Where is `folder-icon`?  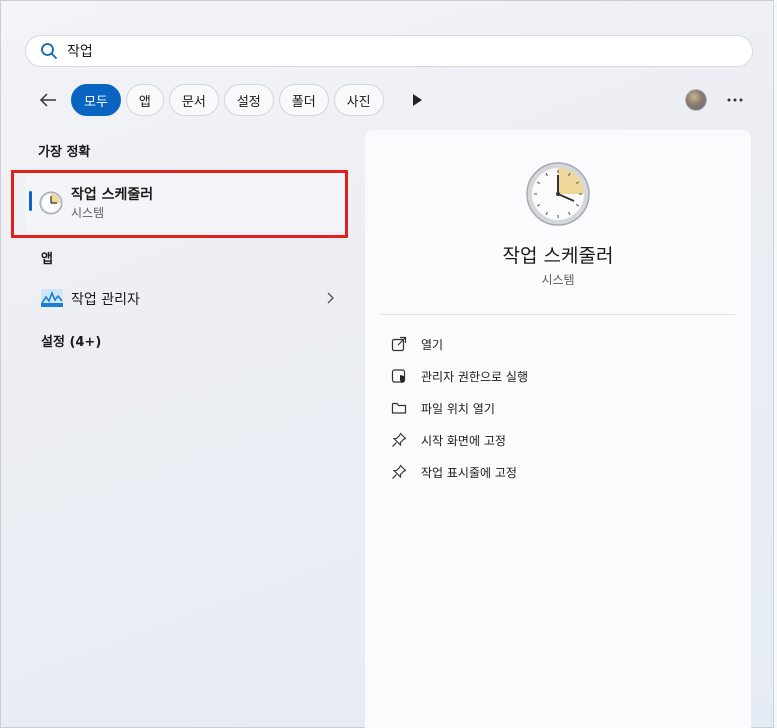
folder-icon is located at coordinates (399, 408).